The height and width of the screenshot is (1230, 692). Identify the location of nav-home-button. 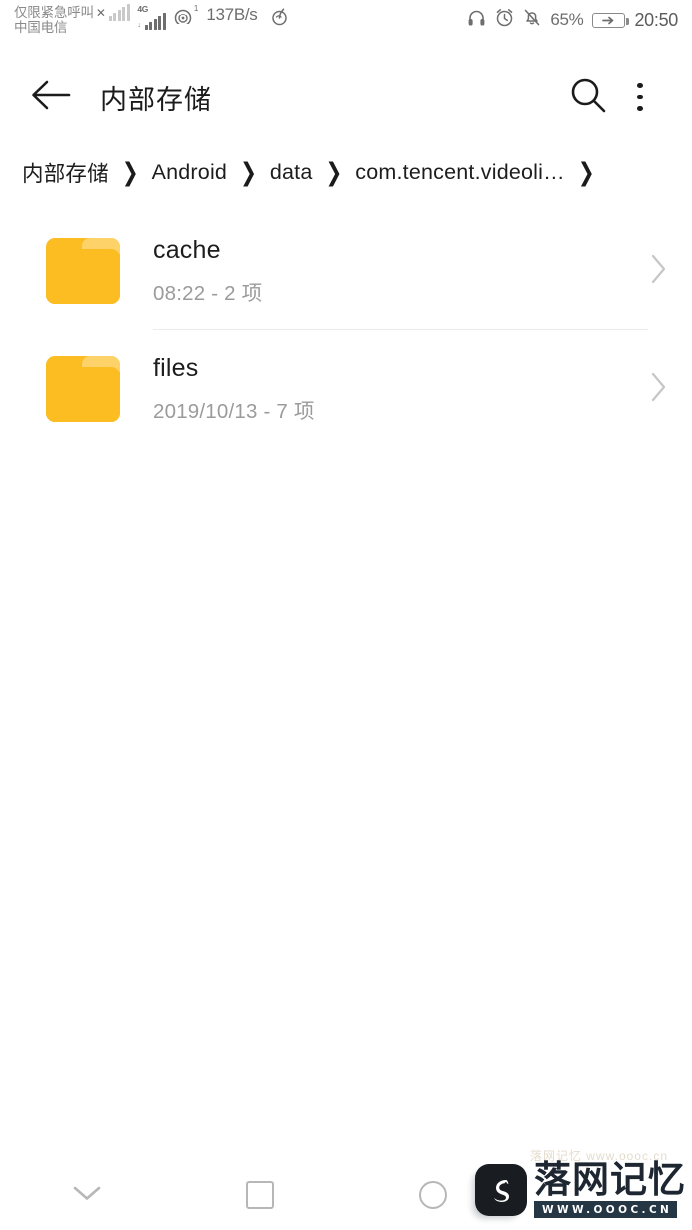
(432, 1195).